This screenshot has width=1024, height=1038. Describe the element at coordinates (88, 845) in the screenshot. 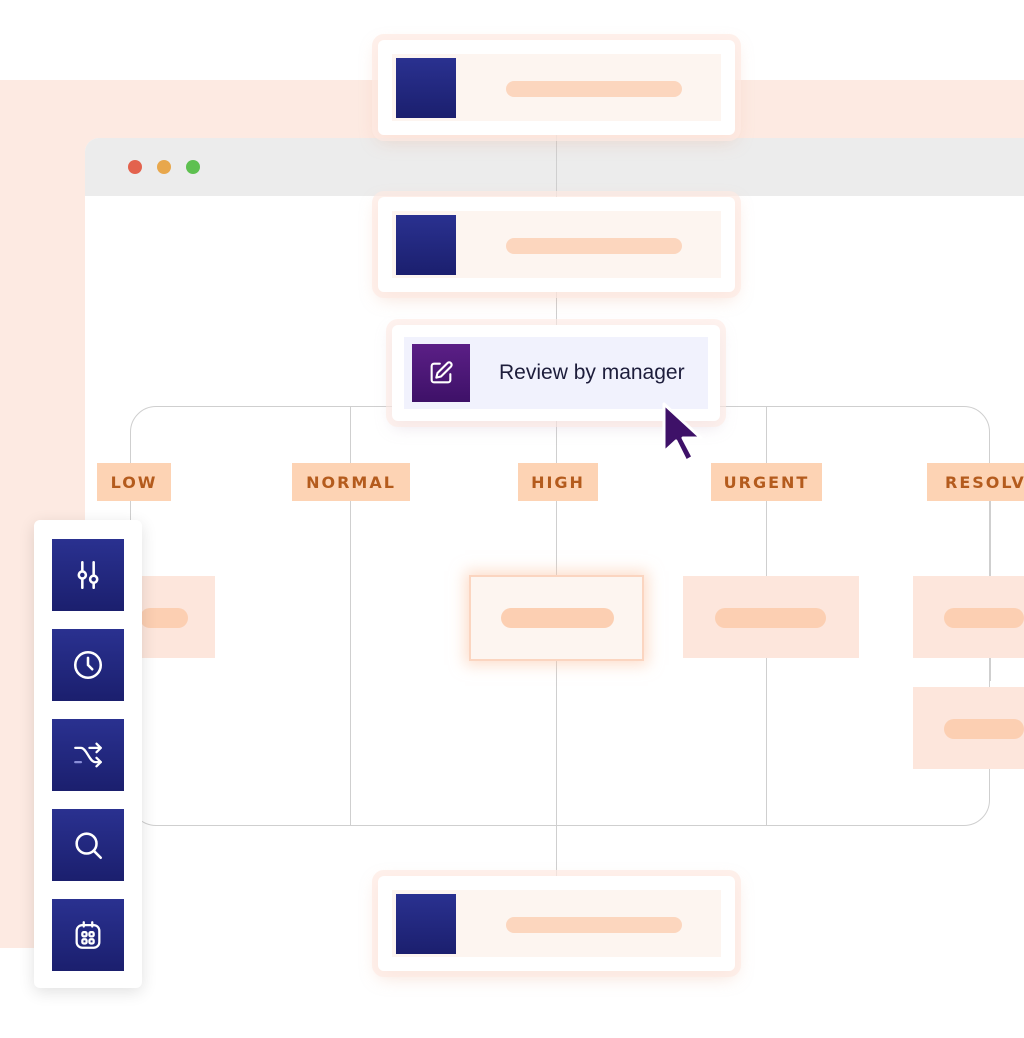

I see `search-icon` at that location.